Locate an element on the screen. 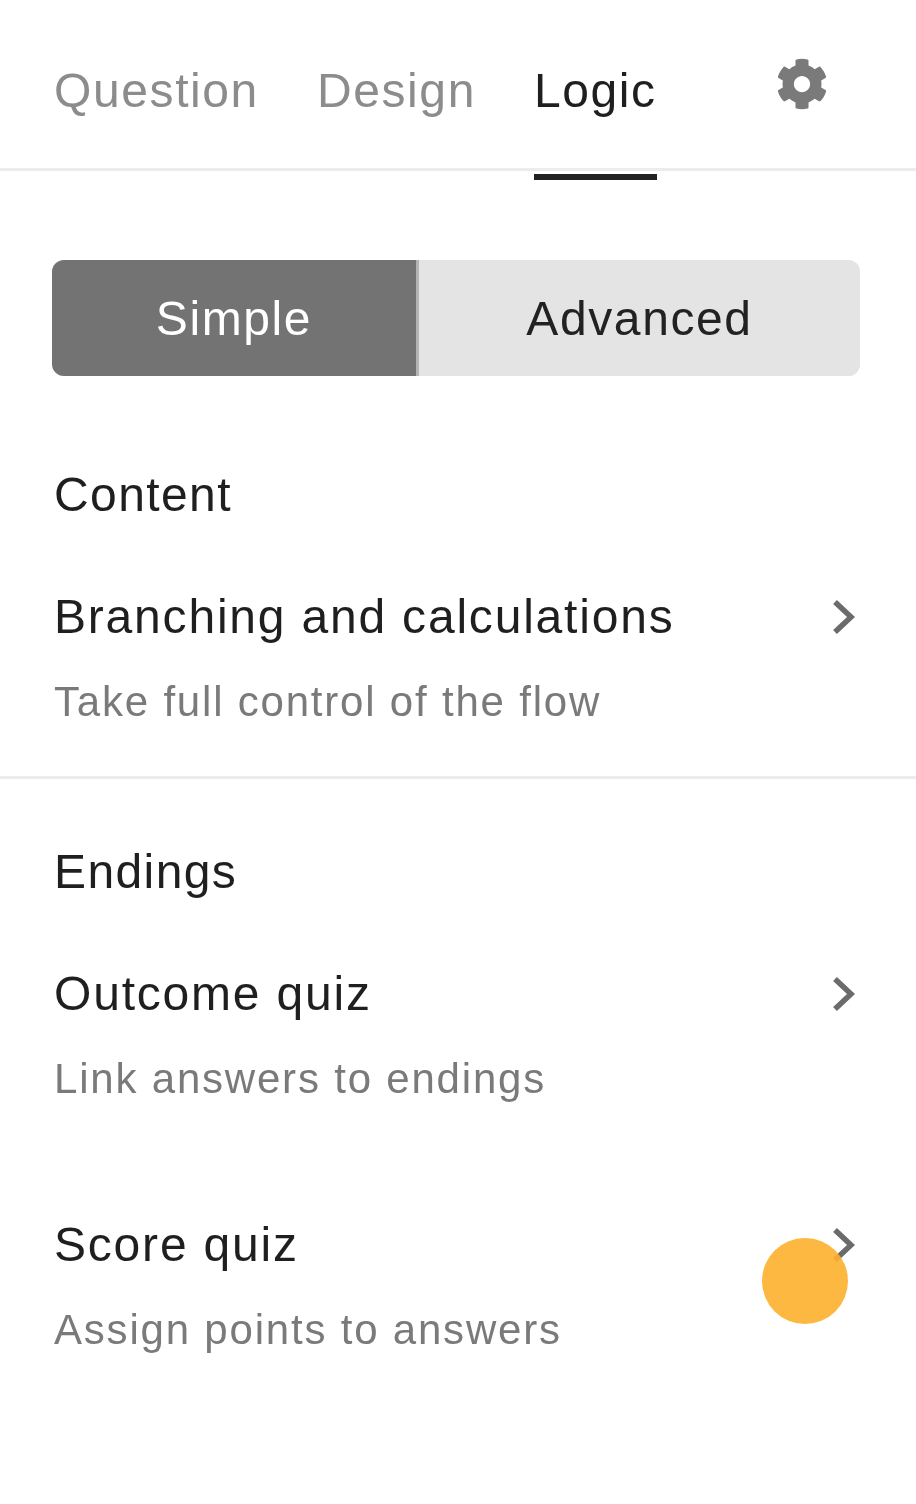  item-description: Assign points to answers is located at coordinates (308, 1330).